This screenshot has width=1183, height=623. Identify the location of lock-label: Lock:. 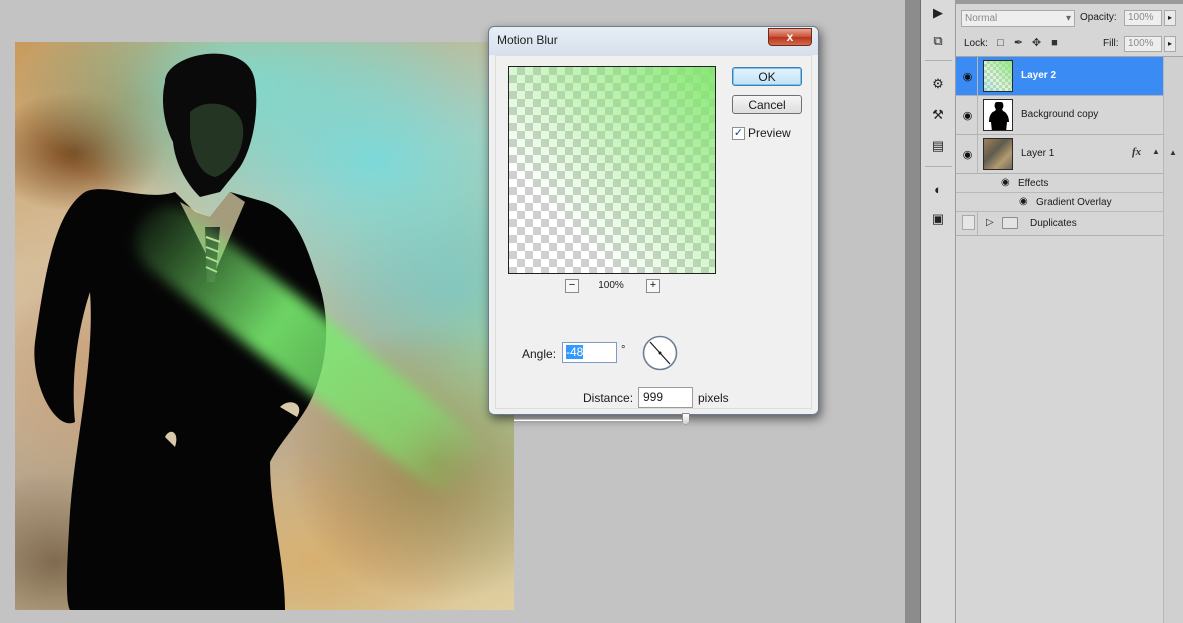
(976, 43).